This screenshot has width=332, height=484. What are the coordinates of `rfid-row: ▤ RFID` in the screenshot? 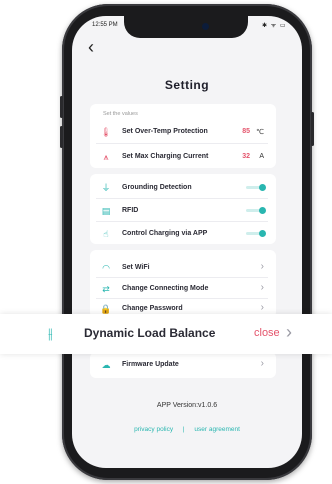 It's located at (184, 211).